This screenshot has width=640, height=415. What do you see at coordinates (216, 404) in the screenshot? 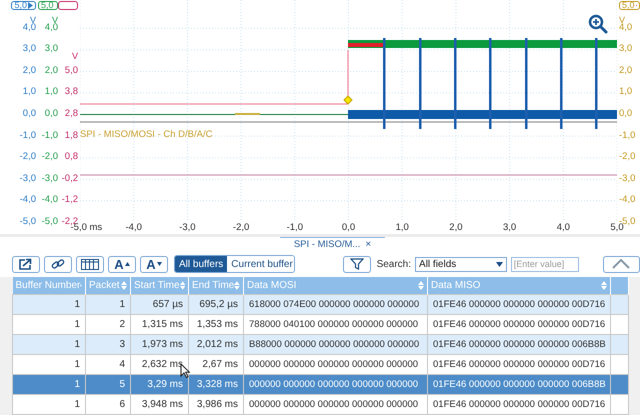
I see `table-cell: 3,986 ms` at bounding box center [216, 404].